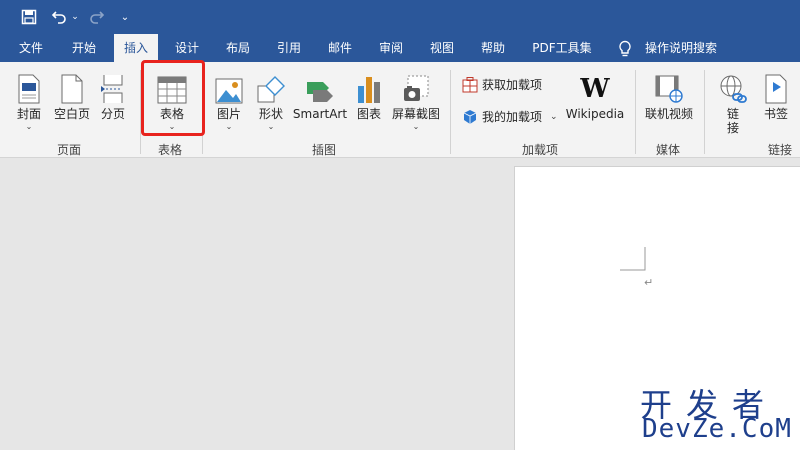  What do you see at coordinates (625, 49) in the screenshot?
I see `lightbulb-icon` at bounding box center [625, 49].